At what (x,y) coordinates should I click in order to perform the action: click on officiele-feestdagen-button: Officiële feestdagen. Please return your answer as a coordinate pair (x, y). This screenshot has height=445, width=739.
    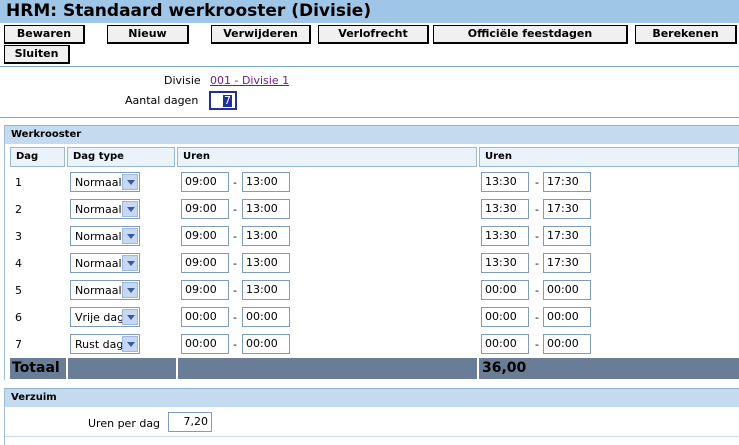
    Looking at the image, I should click on (530, 34).